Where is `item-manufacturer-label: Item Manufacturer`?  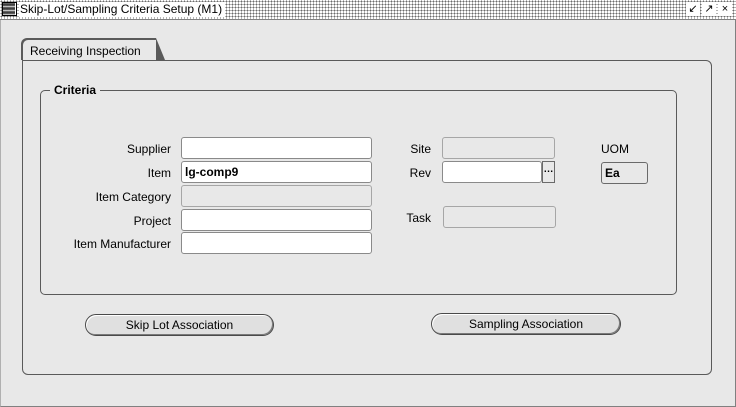 item-manufacturer-label: Item Manufacturer is located at coordinates (122, 244).